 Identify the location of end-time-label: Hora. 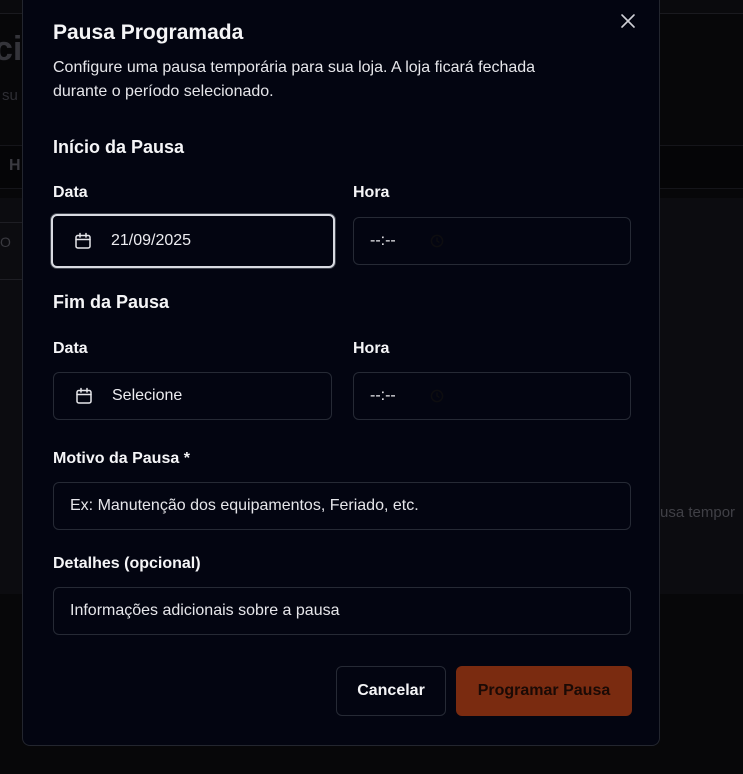
(371, 348).